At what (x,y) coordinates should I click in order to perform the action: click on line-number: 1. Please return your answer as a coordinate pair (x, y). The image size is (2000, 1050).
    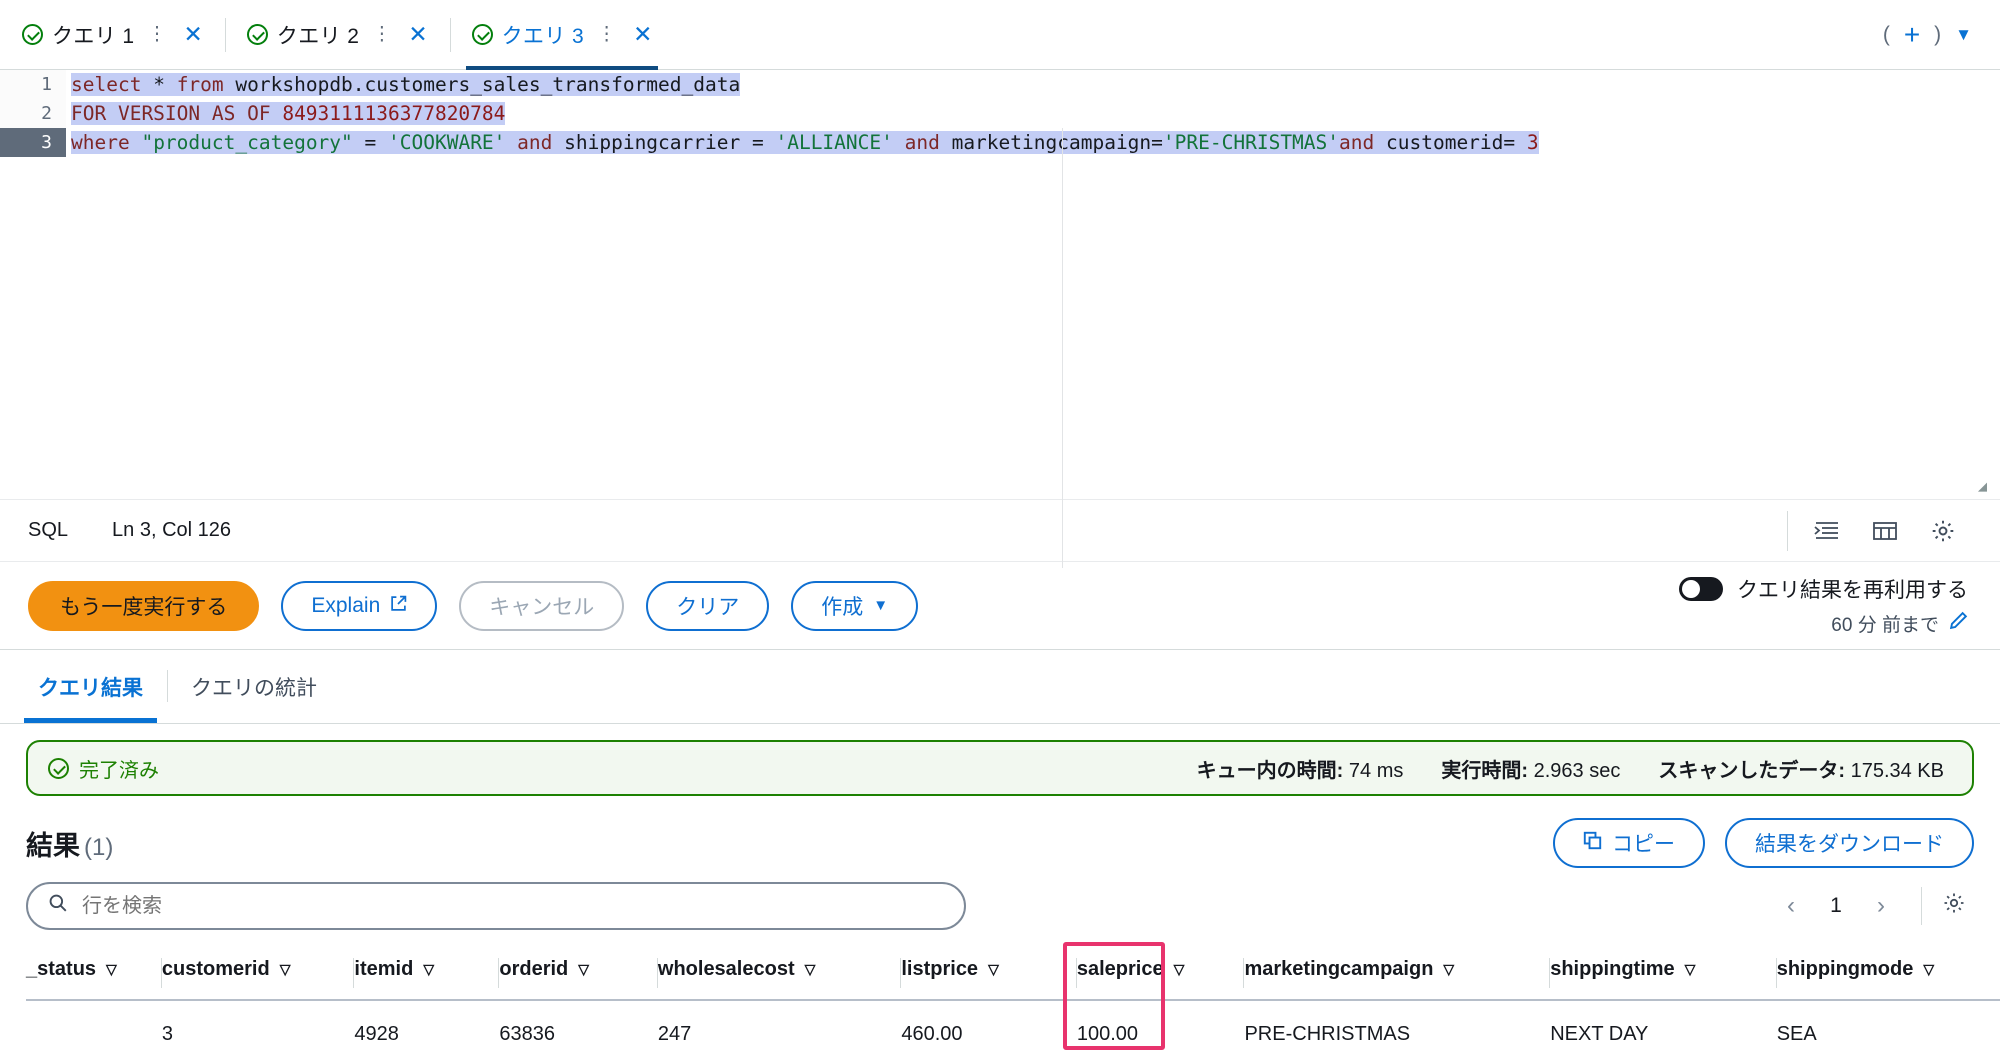
    Looking at the image, I should click on (33, 84).